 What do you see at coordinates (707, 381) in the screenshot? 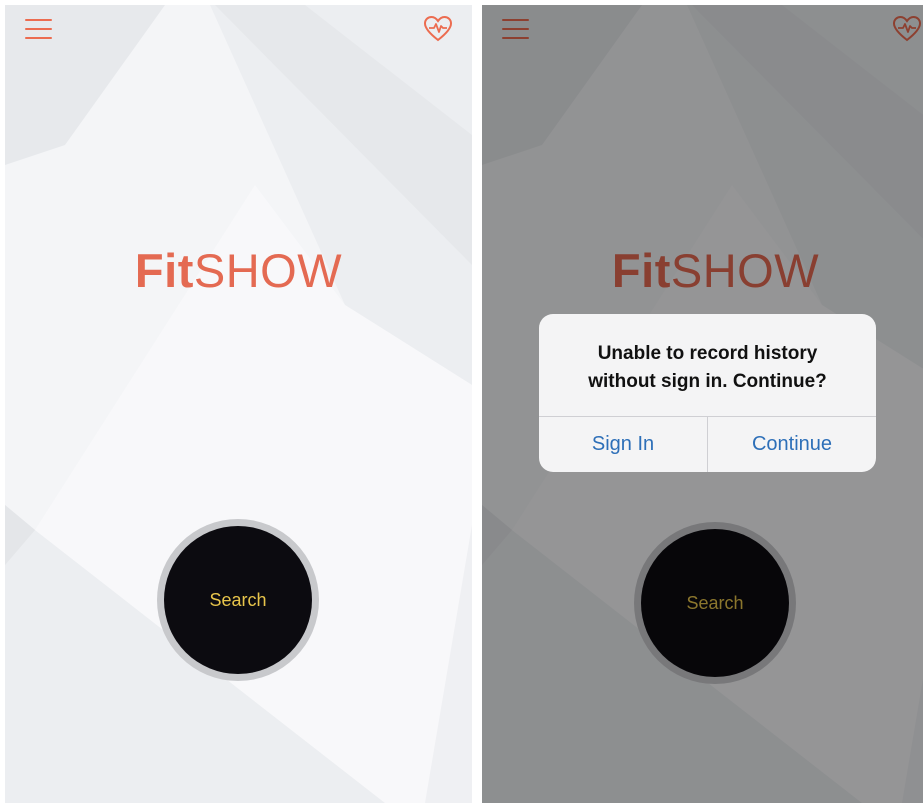
I see `alert-message-line-2: without sign in. Continue?` at bounding box center [707, 381].